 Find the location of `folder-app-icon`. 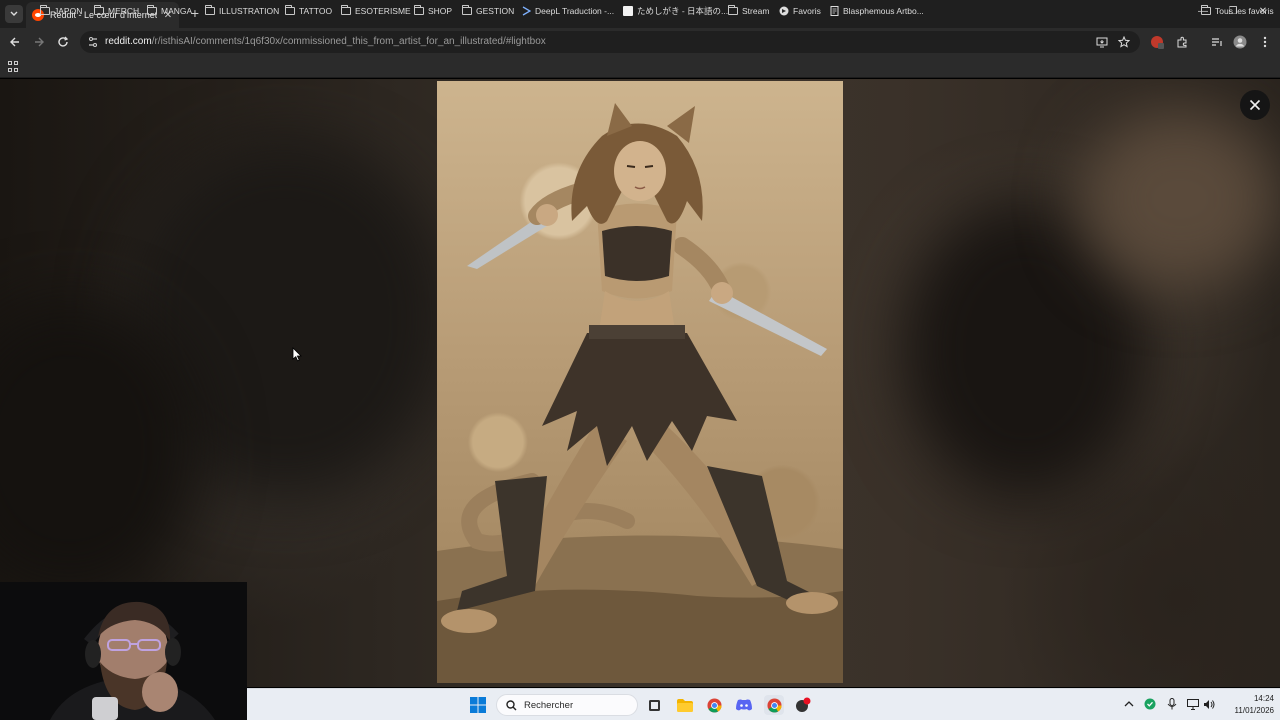

folder-app-icon is located at coordinates (685, 705).